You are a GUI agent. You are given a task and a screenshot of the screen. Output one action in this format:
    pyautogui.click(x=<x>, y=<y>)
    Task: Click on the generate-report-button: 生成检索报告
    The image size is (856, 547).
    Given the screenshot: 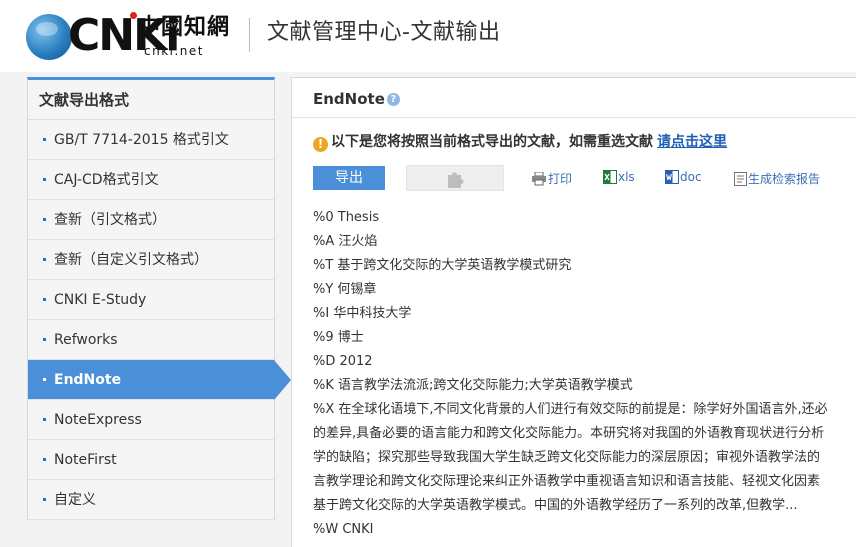 What is the action you would take?
    pyautogui.click(x=777, y=178)
    